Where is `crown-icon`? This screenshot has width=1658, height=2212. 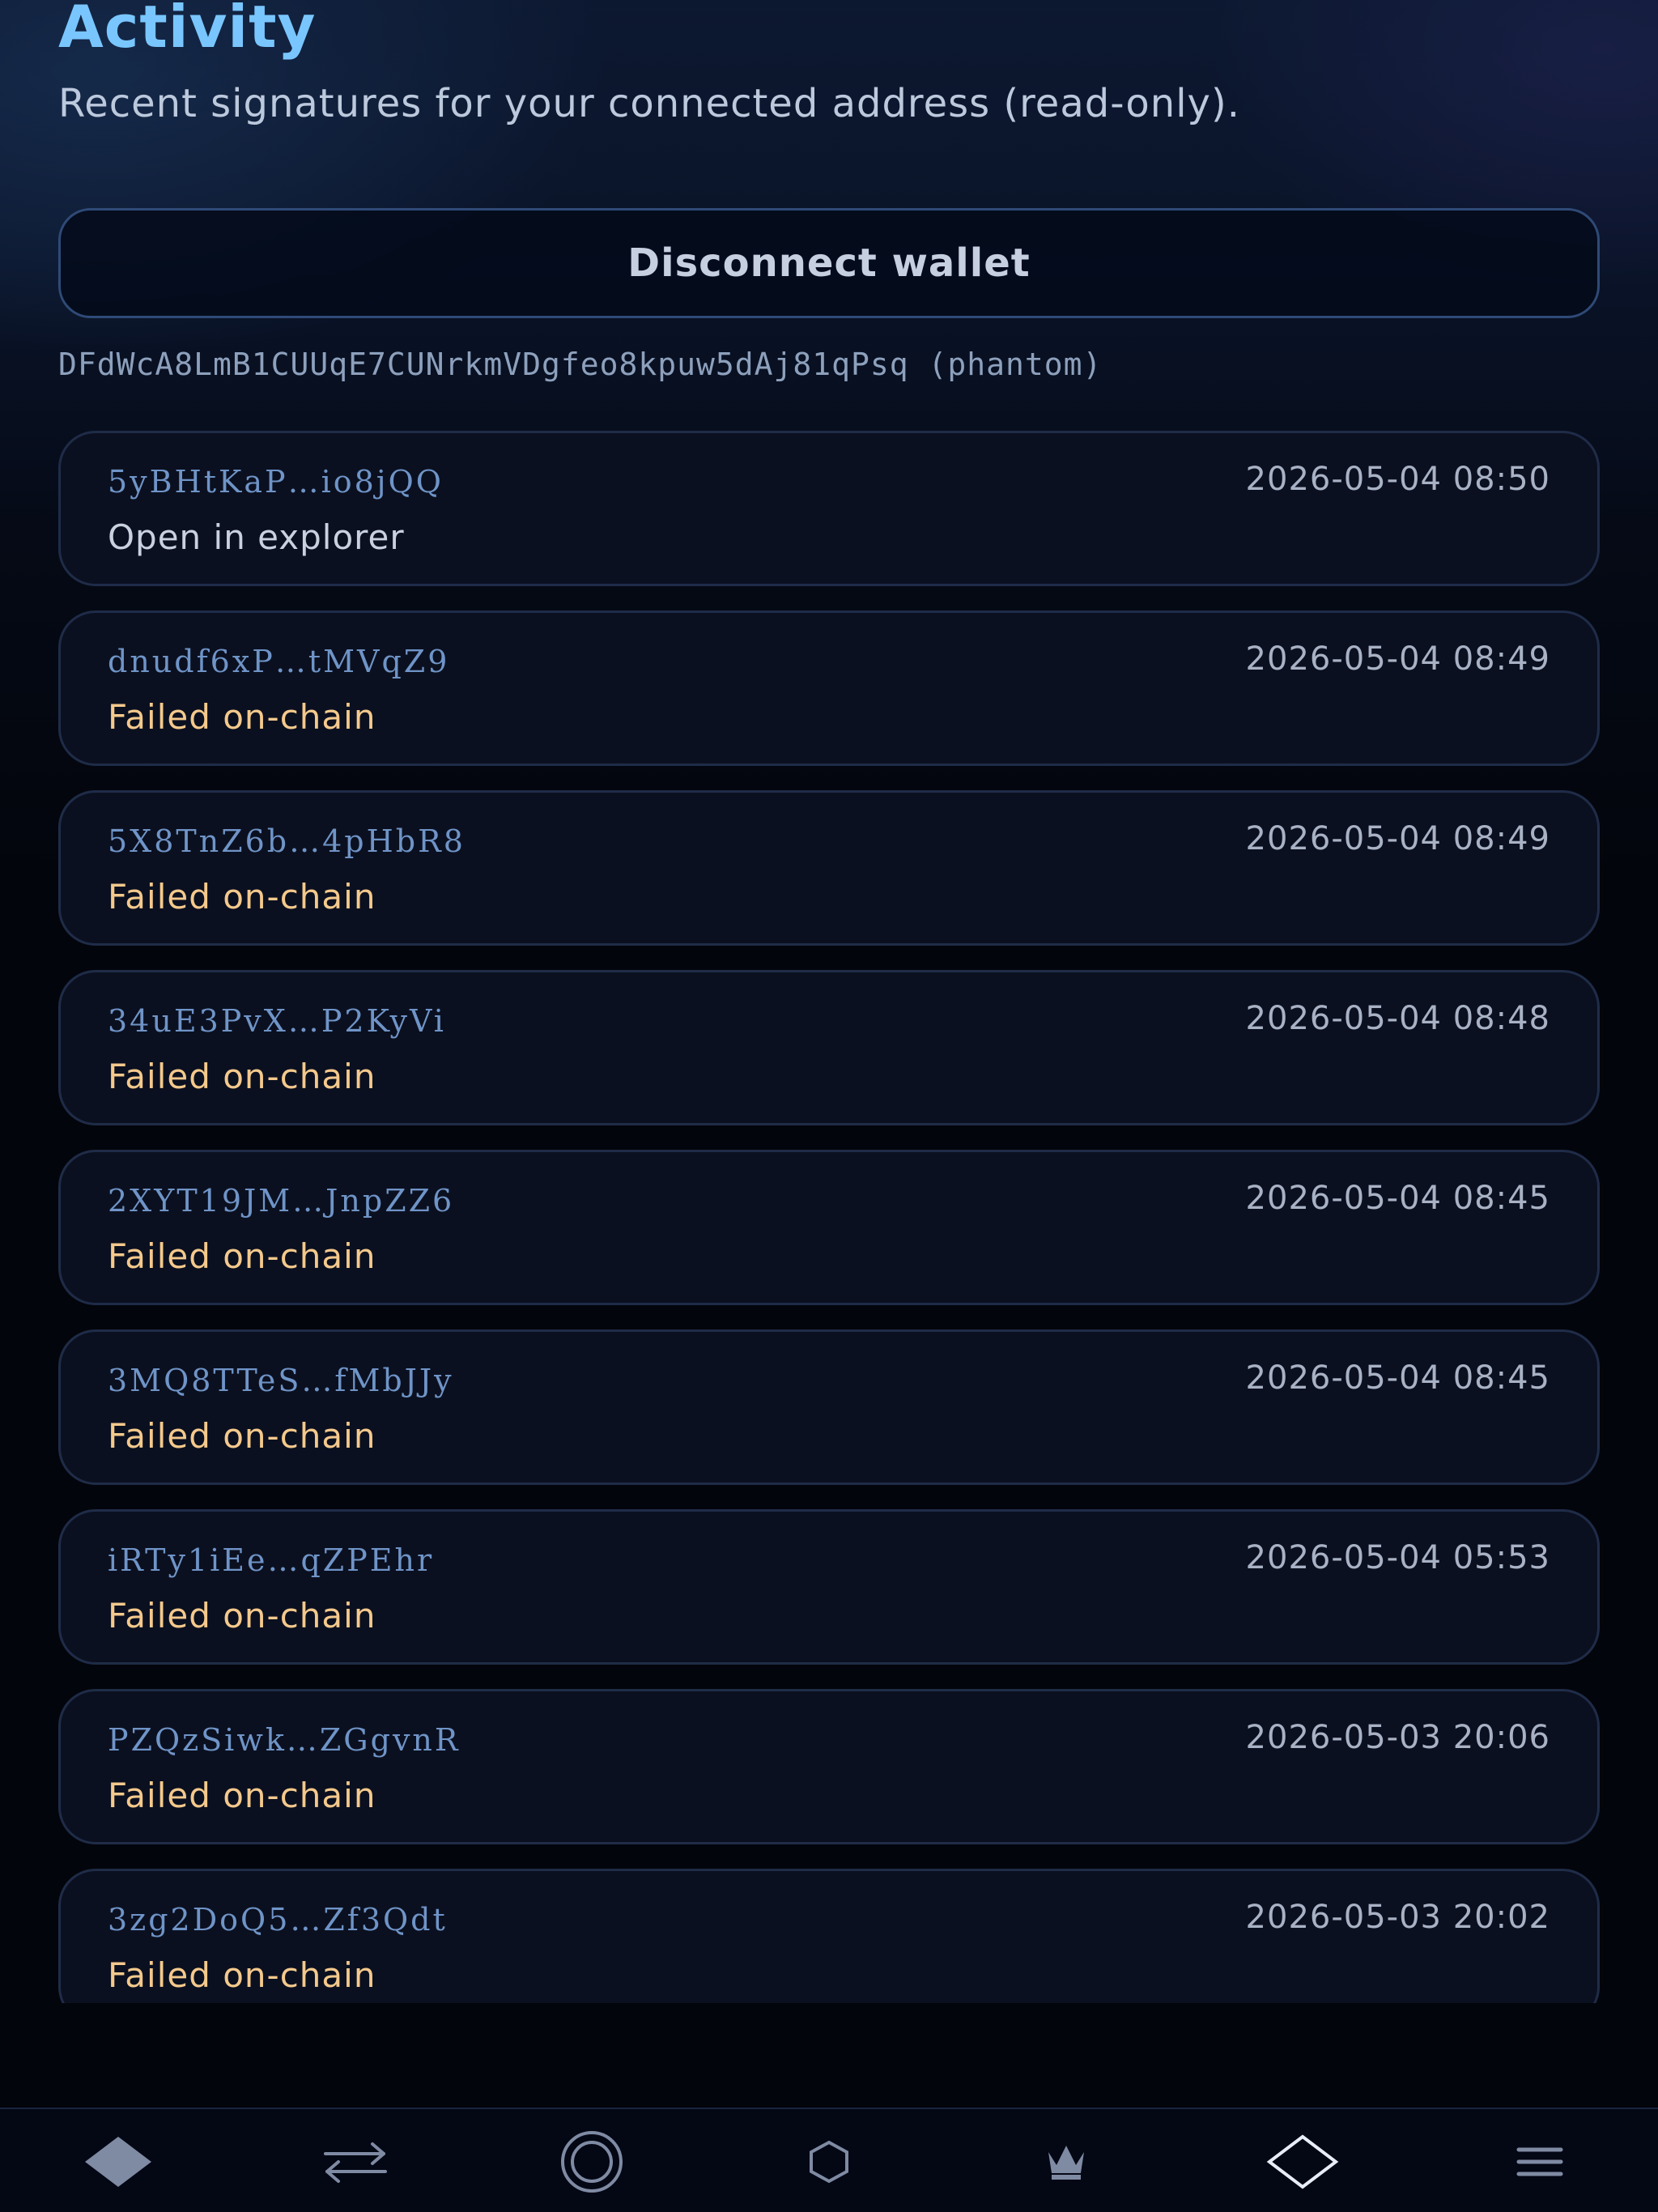 crown-icon is located at coordinates (1066, 2163).